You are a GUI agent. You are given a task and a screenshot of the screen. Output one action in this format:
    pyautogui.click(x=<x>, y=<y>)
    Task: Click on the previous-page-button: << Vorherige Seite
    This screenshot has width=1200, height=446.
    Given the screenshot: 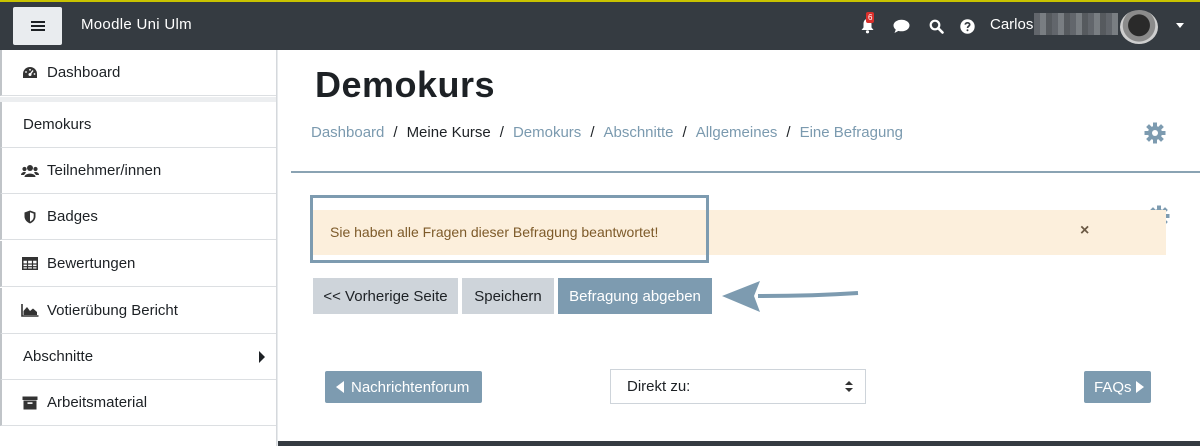 What is the action you would take?
    pyautogui.click(x=385, y=296)
    